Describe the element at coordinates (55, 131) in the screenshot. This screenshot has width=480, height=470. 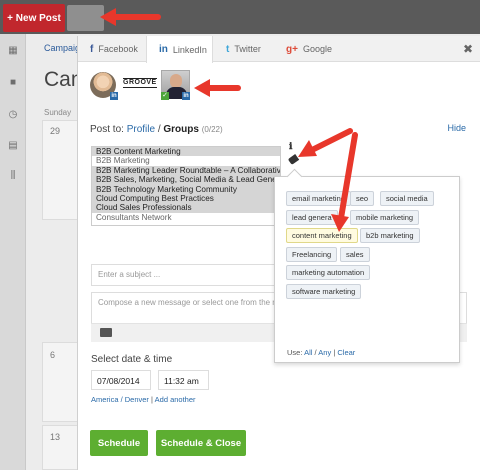
I see `calendar-date: 29` at that location.